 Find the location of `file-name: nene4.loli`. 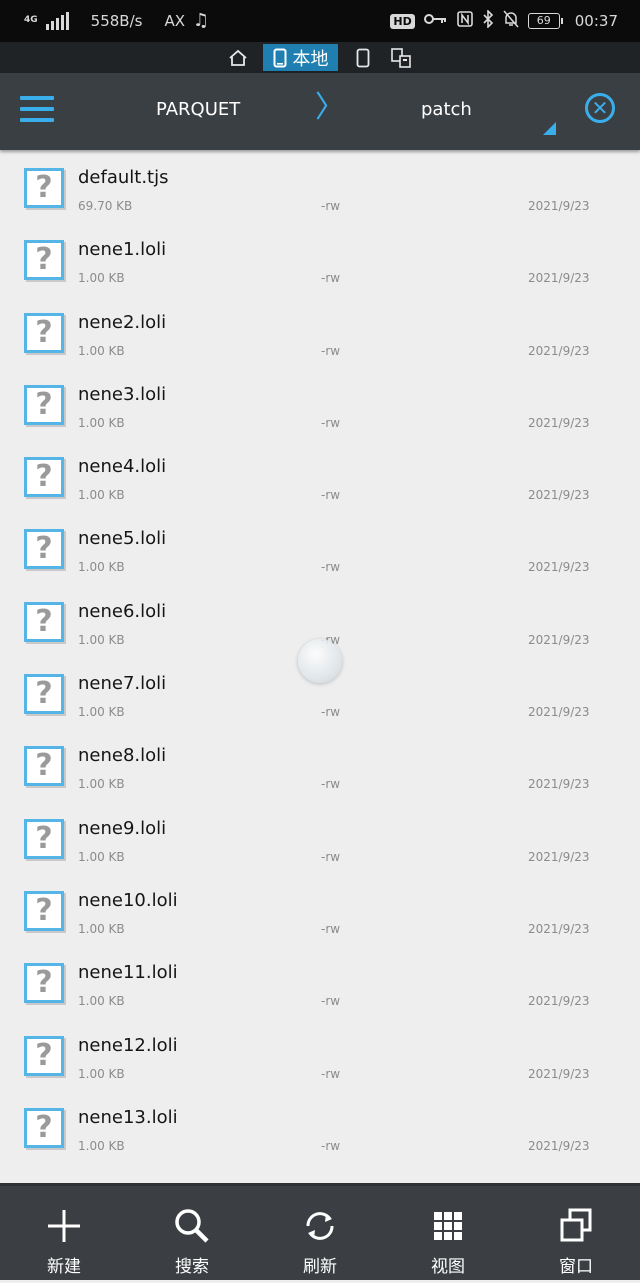

file-name: nene4.loli is located at coordinates (122, 467).